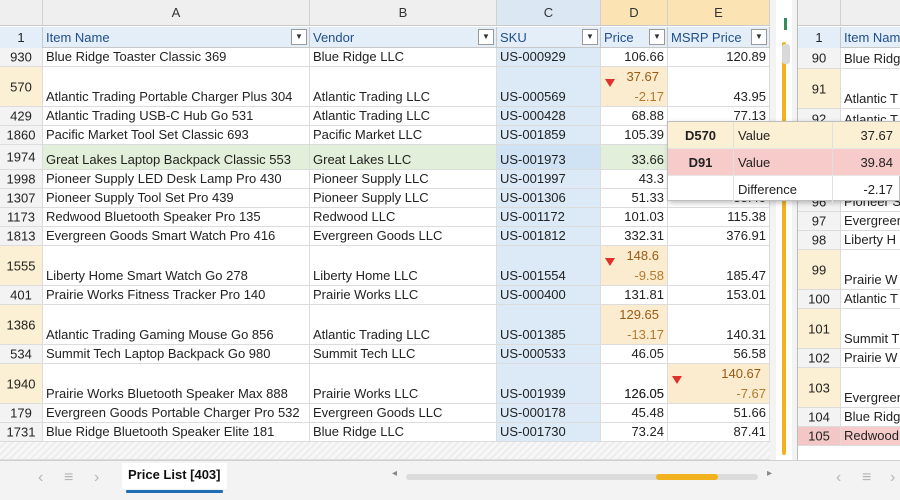  I want to click on sku-cell: US-000428, so click(549, 116).